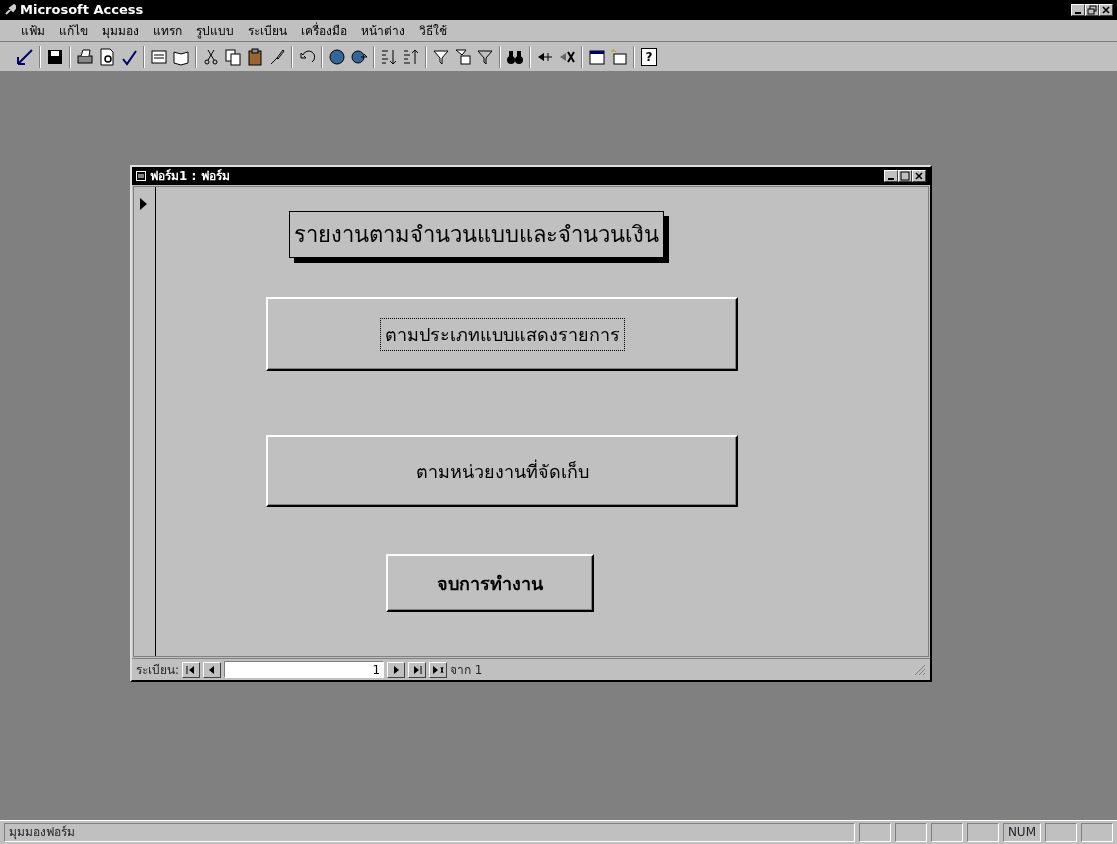 The image size is (1117, 844). I want to click on filter-form-icon, so click(463, 56).